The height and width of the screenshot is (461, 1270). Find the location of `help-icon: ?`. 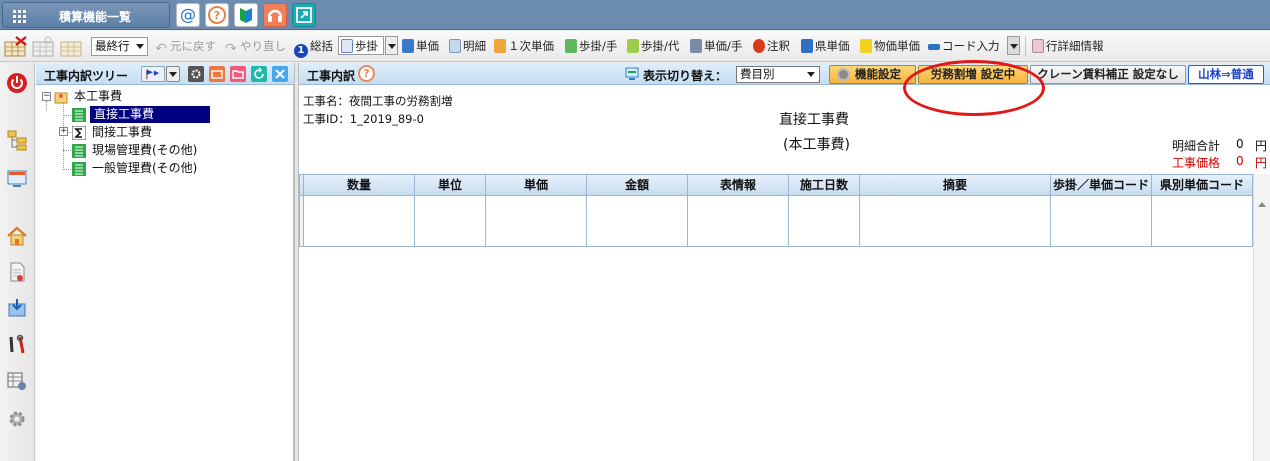

help-icon: ? is located at coordinates (366, 73).